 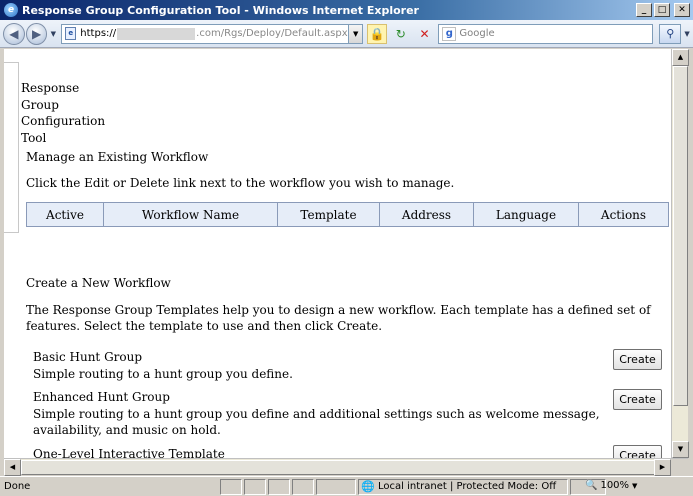 What do you see at coordinates (425, 34) in the screenshot?
I see `stop-icon: ✕` at bounding box center [425, 34].